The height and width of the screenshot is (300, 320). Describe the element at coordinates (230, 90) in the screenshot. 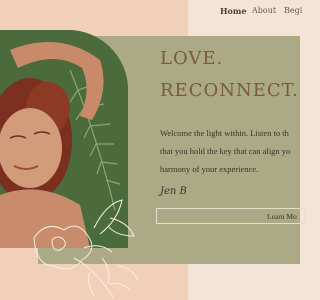

I see `hero-heading-line-2: RECONNECT. BE` at that location.